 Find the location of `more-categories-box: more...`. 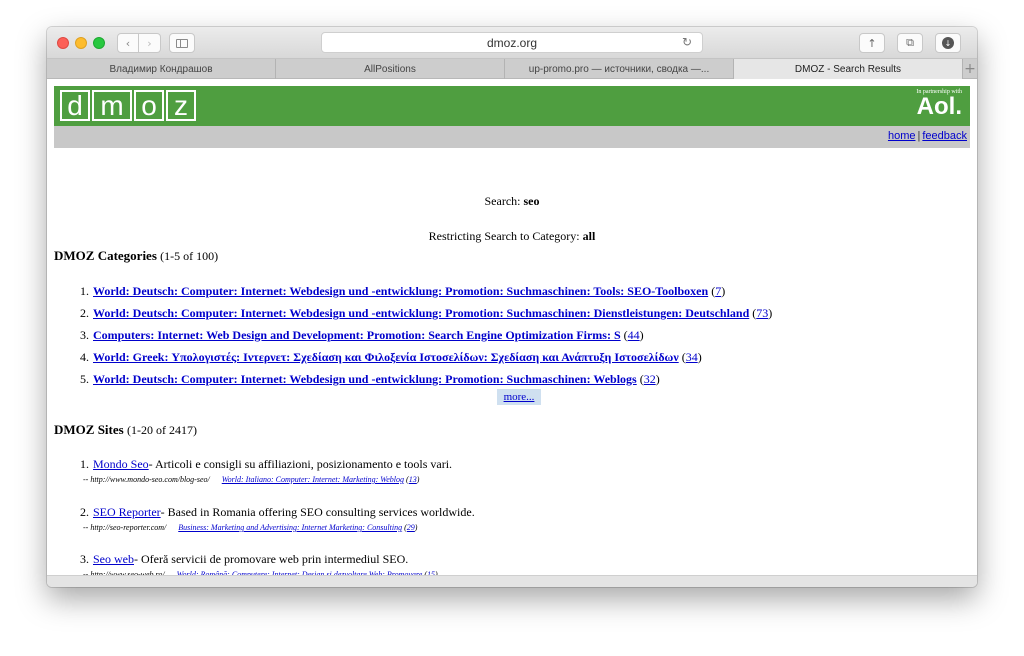

more-categories-box: more... is located at coordinates (519, 397).